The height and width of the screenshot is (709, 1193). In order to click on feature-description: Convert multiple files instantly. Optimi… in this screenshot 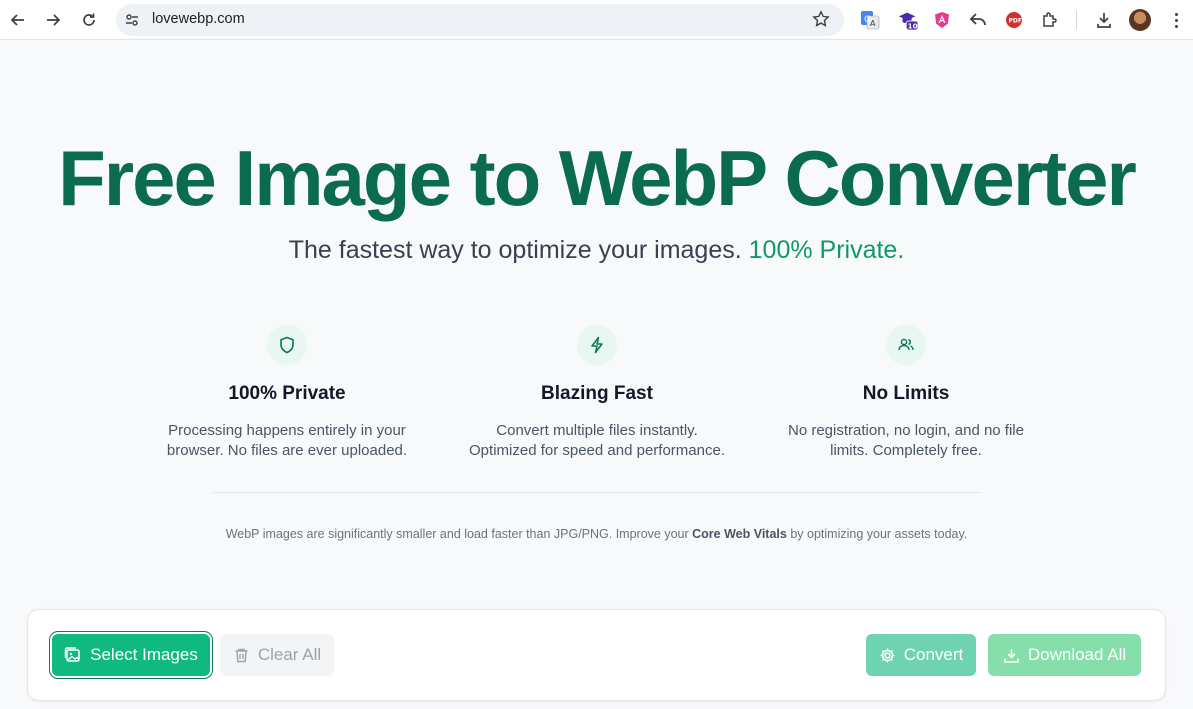, I will do `click(597, 440)`.